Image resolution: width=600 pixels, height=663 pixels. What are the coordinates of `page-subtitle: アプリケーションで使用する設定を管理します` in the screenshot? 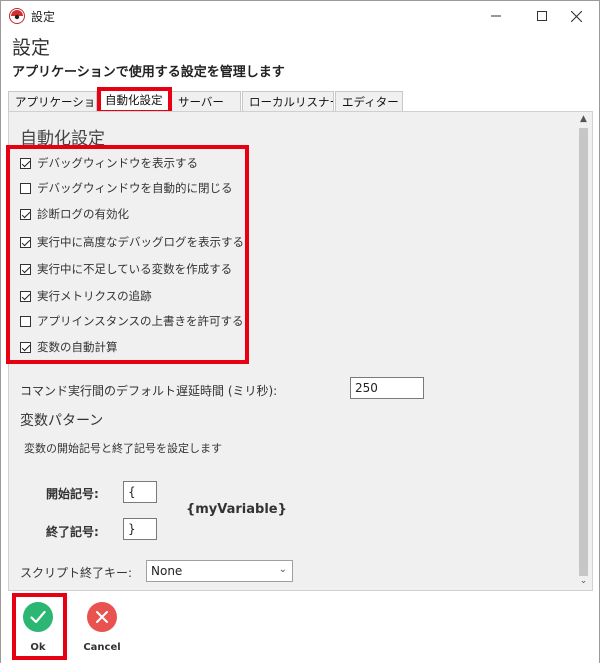 It's located at (148, 72).